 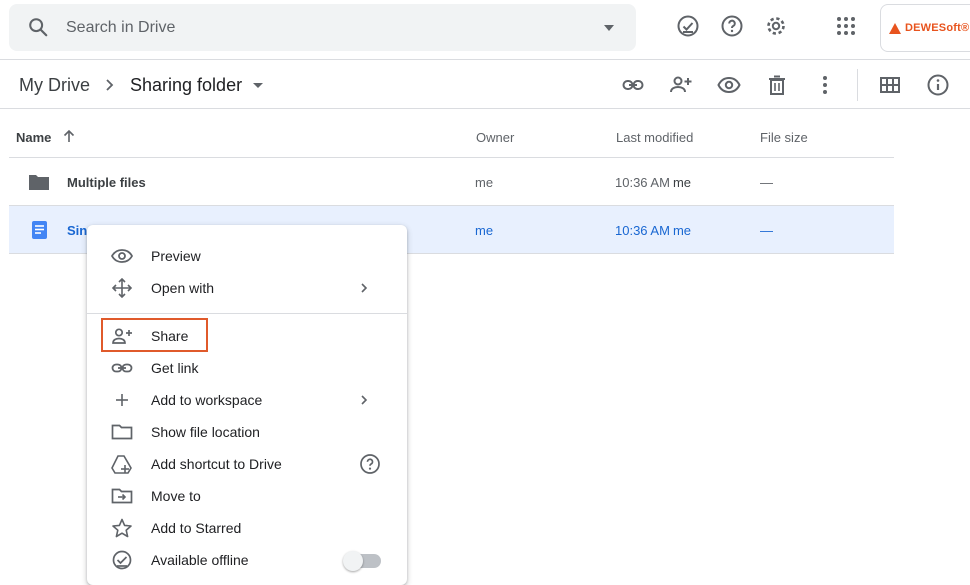 I want to click on menu-item-available-offline: Available offline, so click(x=247, y=560).